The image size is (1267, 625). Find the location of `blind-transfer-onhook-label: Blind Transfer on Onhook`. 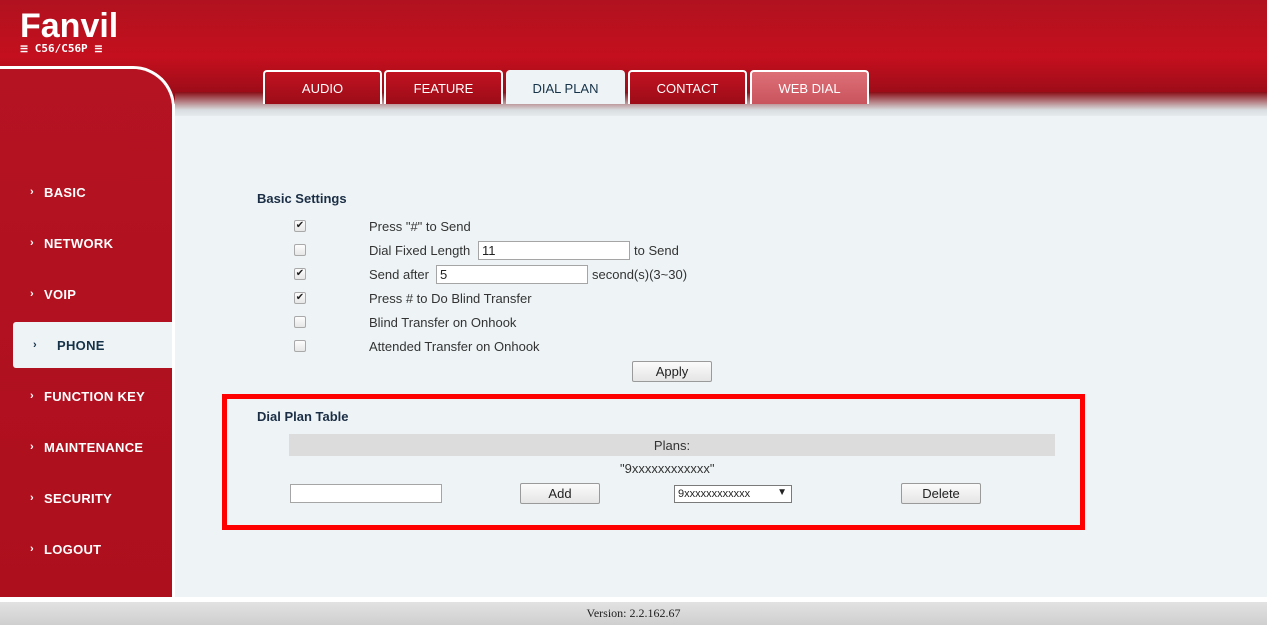

blind-transfer-onhook-label: Blind Transfer on Onhook is located at coordinates (443, 322).